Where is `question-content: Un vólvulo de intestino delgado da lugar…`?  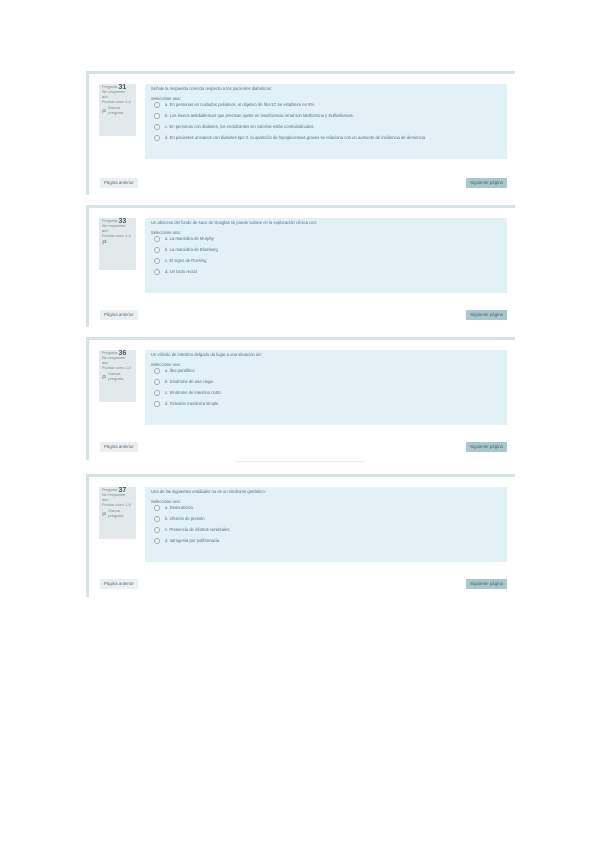
question-content: Un vólvulo de intestino delgado da lugar… is located at coordinates (326, 387).